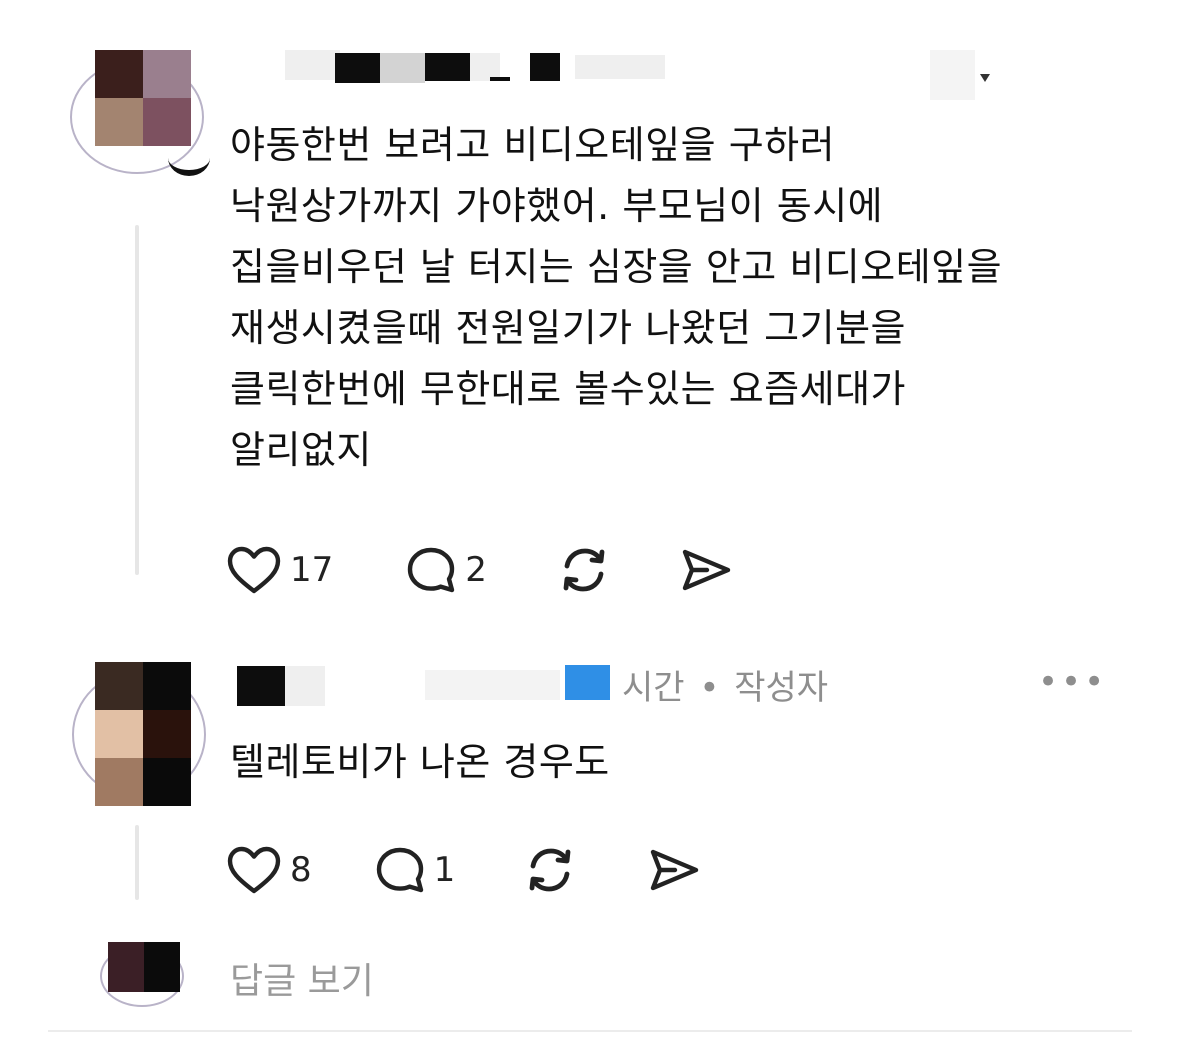 This screenshot has height=1056, width=1179. What do you see at coordinates (587, 682) in the screenshot?
I see `censor-blue-block` at bounding box center [587, 682].